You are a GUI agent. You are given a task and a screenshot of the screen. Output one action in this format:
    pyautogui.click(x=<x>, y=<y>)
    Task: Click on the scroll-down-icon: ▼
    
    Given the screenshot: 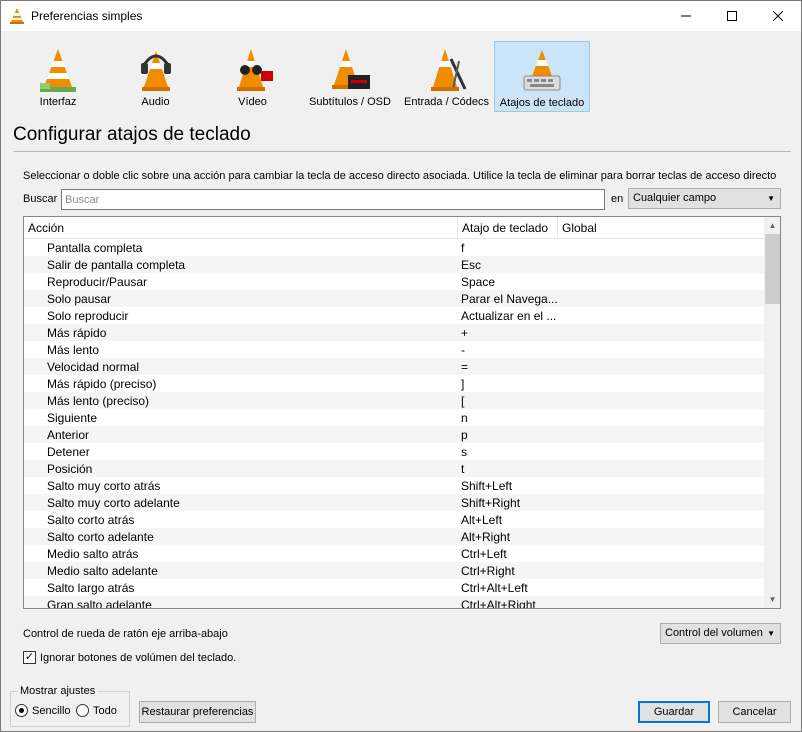 What is the action you would take?
    pyautogui.click(x=772, y=599)
    